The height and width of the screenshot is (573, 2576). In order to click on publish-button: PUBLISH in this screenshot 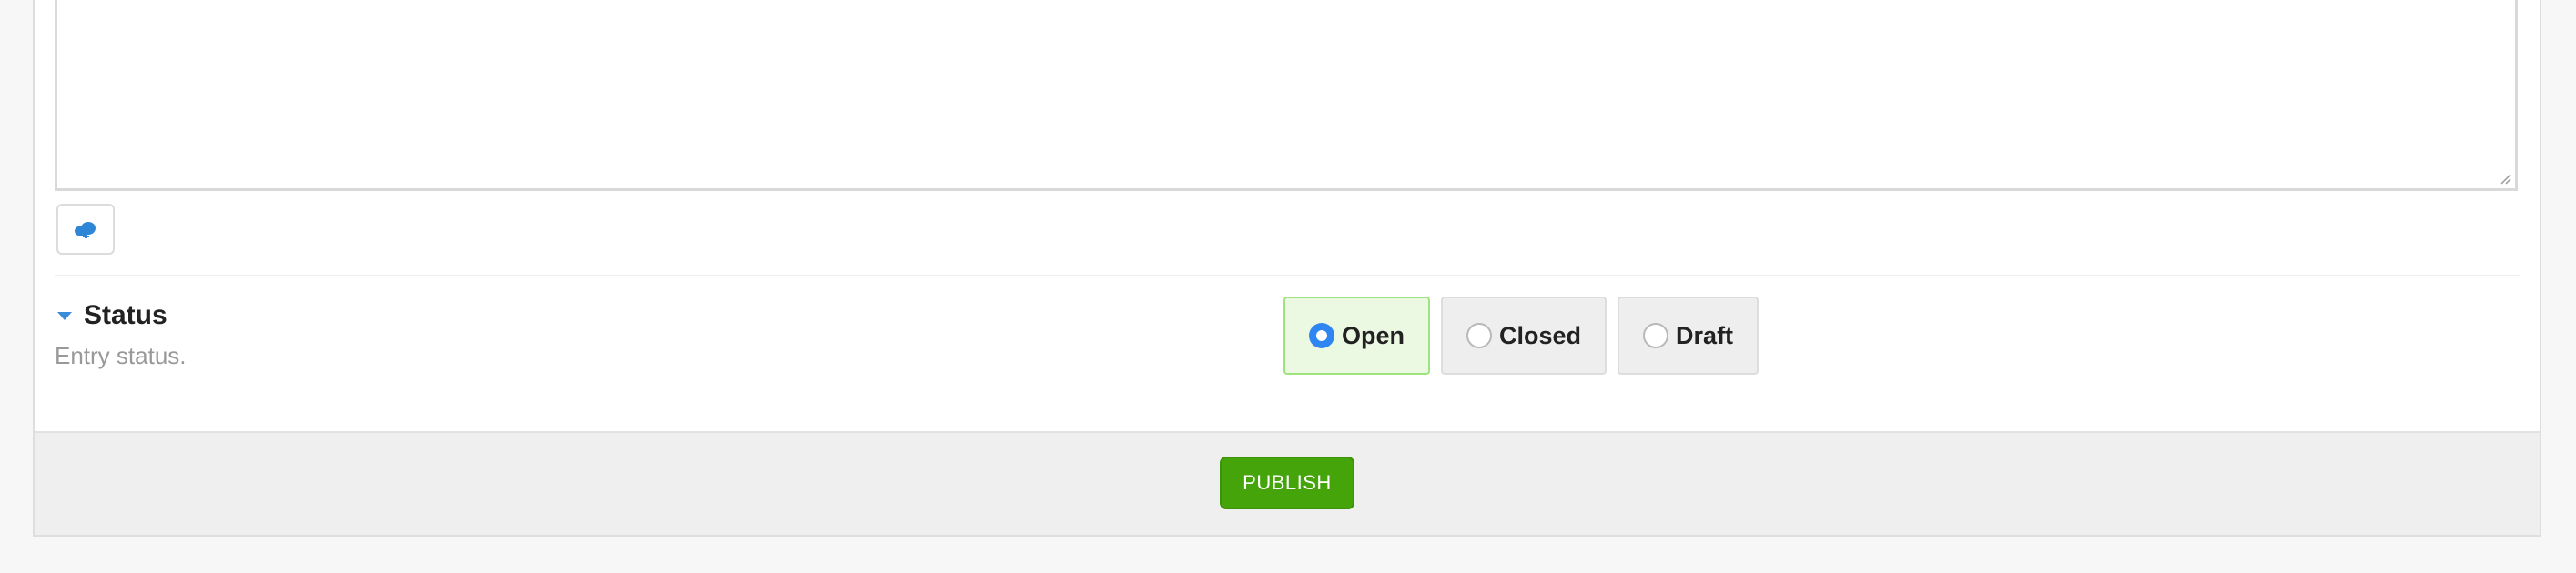, I will do `click(1287, 483)`.